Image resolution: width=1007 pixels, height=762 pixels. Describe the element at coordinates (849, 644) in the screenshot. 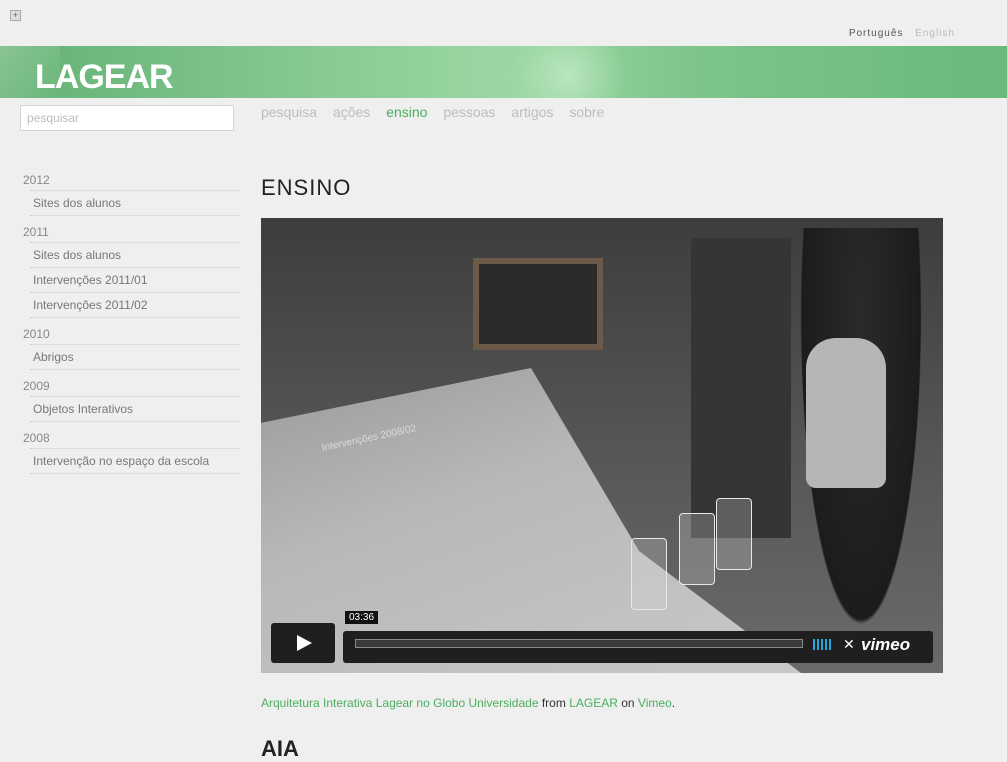

I see `fullscreen-icon: ✕` at that location.